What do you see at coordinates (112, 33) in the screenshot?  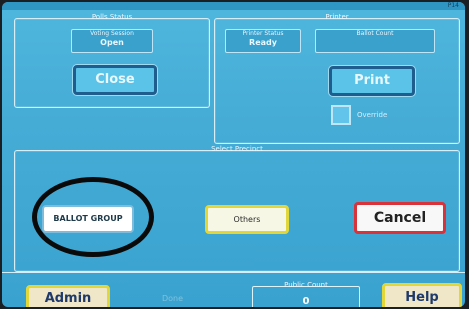 I see `voting-session-label: Voting Session` at bounding box center [112, 33].